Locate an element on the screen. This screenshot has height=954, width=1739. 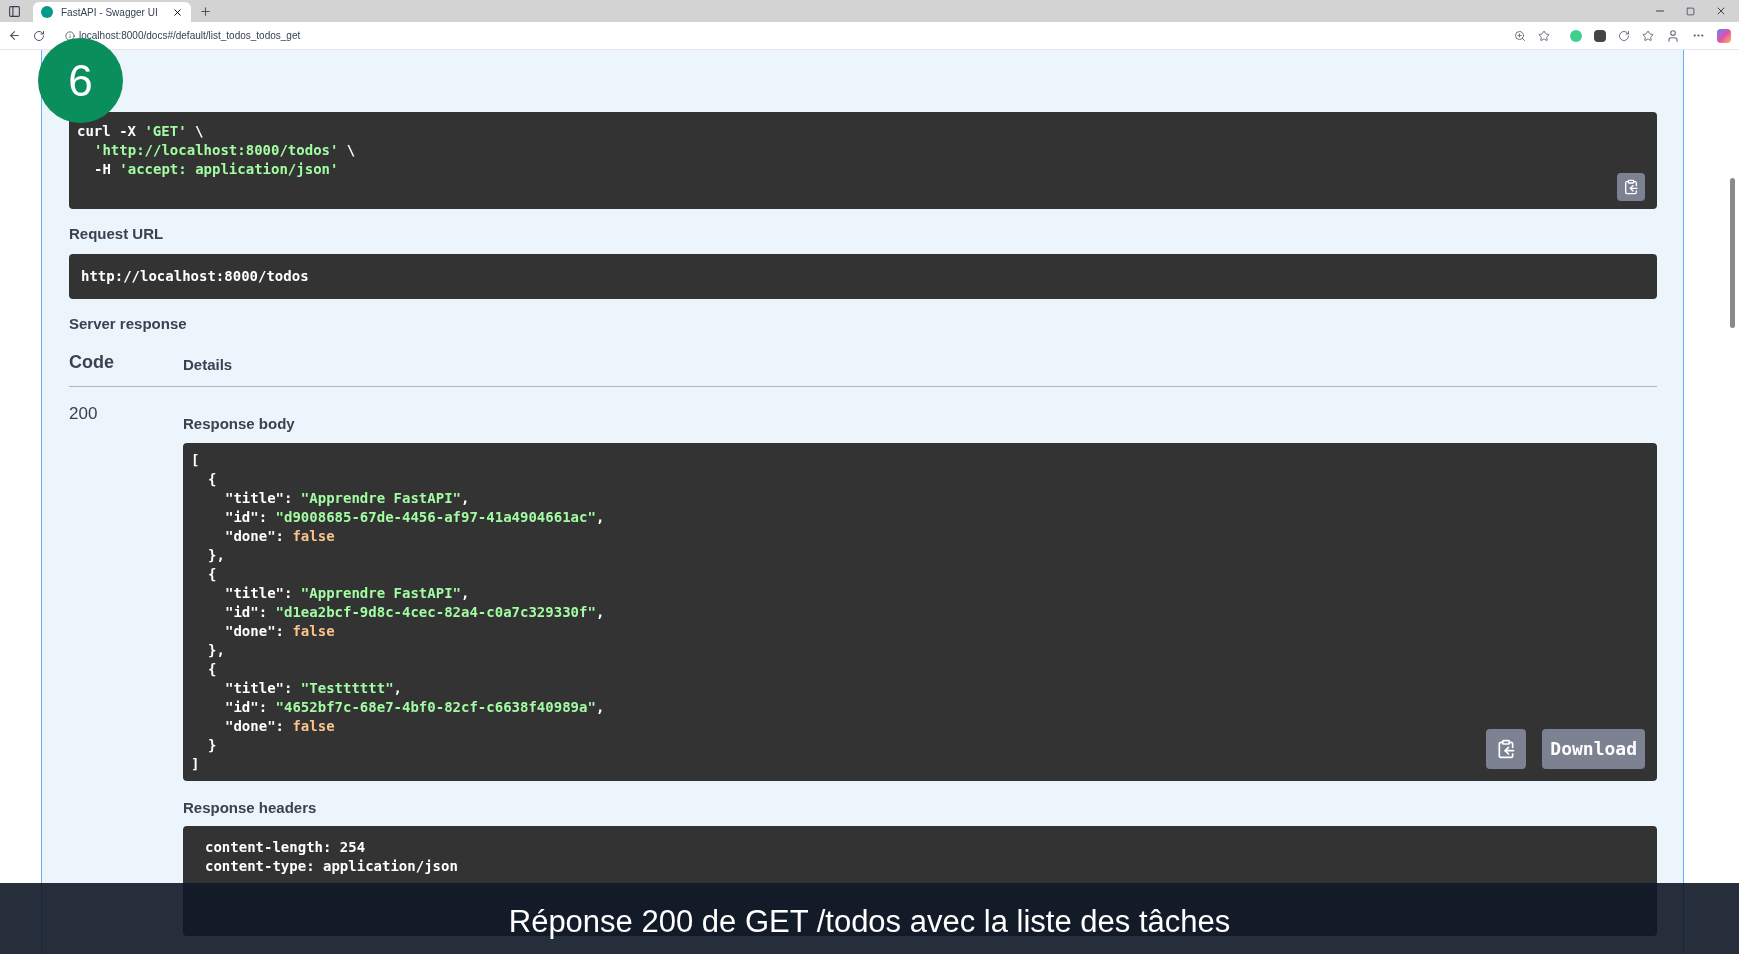
copy-button is located at coordinates (1506, 748).